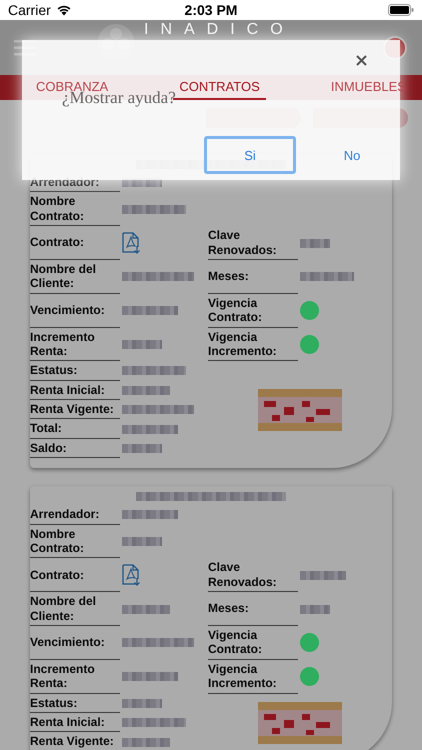 The height and width of the screenshot is (750, 422). Describe the element at coordinates (361, 60) in the screenshot. I see `close-icon` at that location.